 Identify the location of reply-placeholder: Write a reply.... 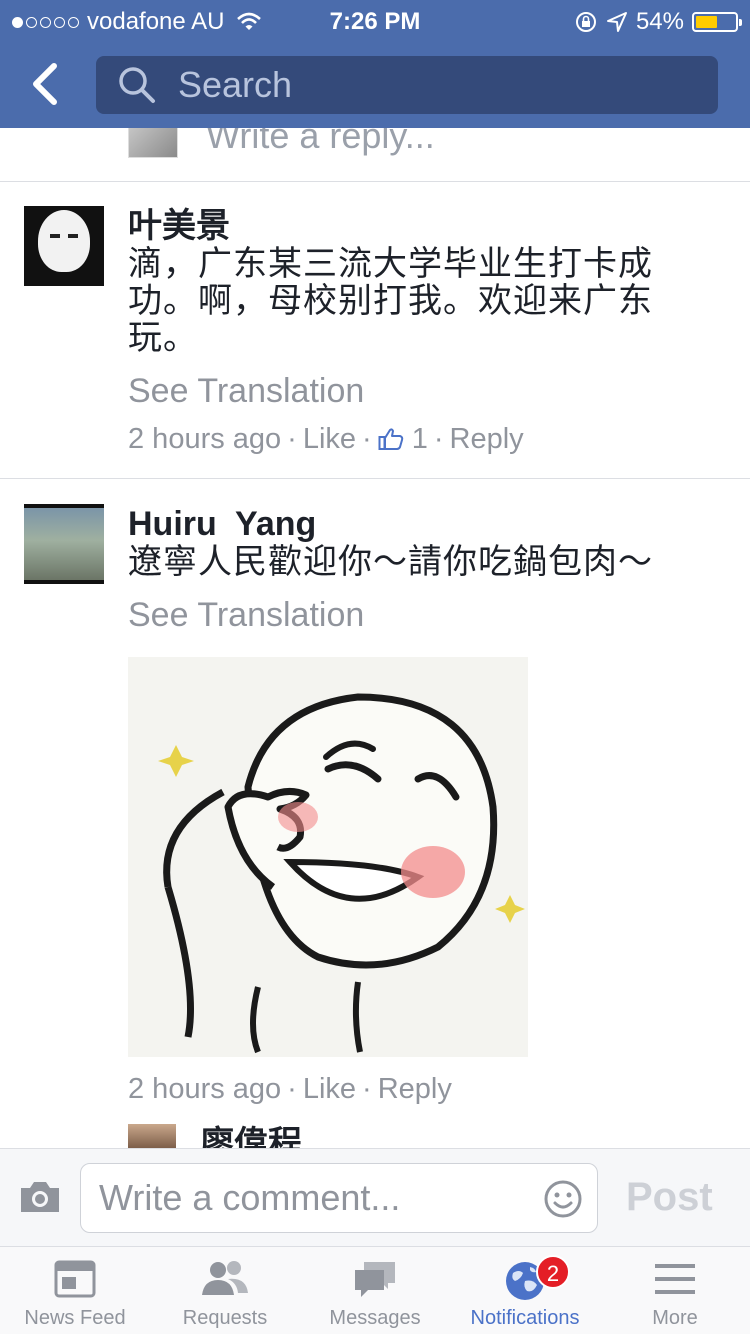
(320, 142).